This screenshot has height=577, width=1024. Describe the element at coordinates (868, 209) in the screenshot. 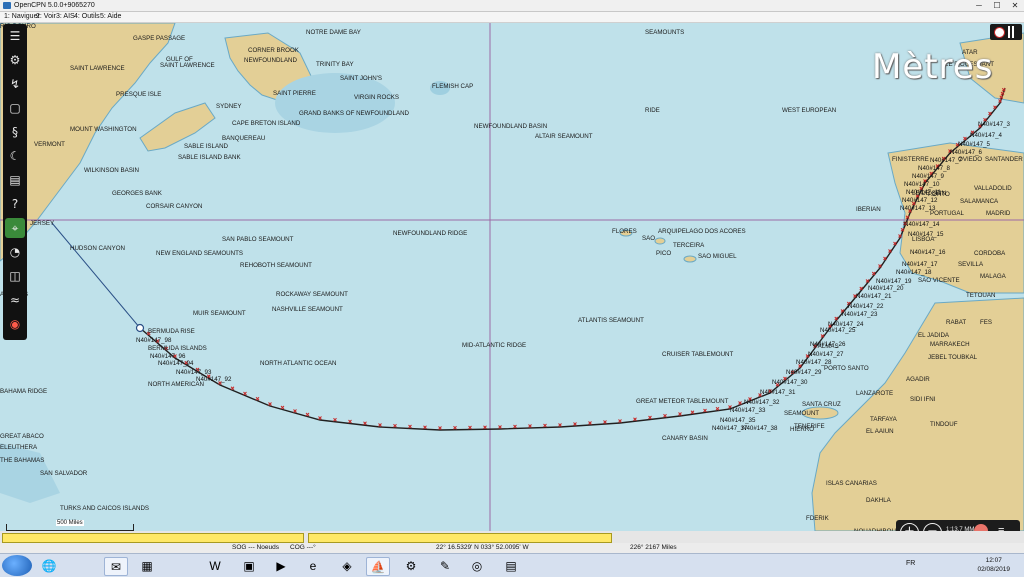

I see `place-label: IBERIAN` at that location.